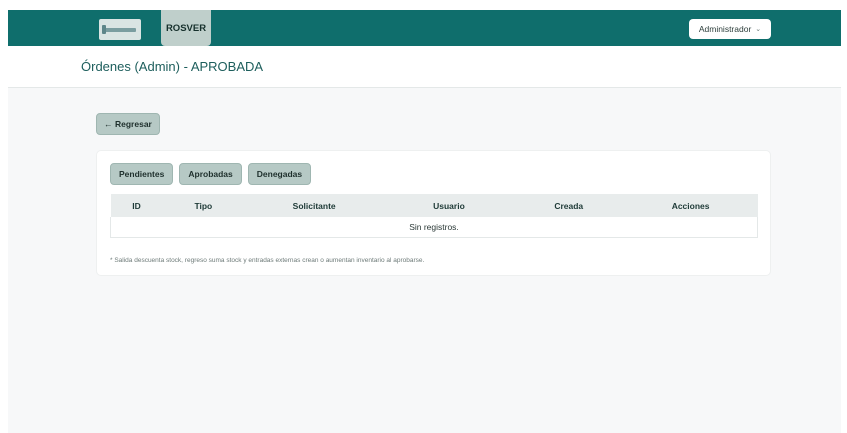 The height and width of the screenshot is (433, 847). I want to click on user-menu-label: Administrador, so click(725, 29).